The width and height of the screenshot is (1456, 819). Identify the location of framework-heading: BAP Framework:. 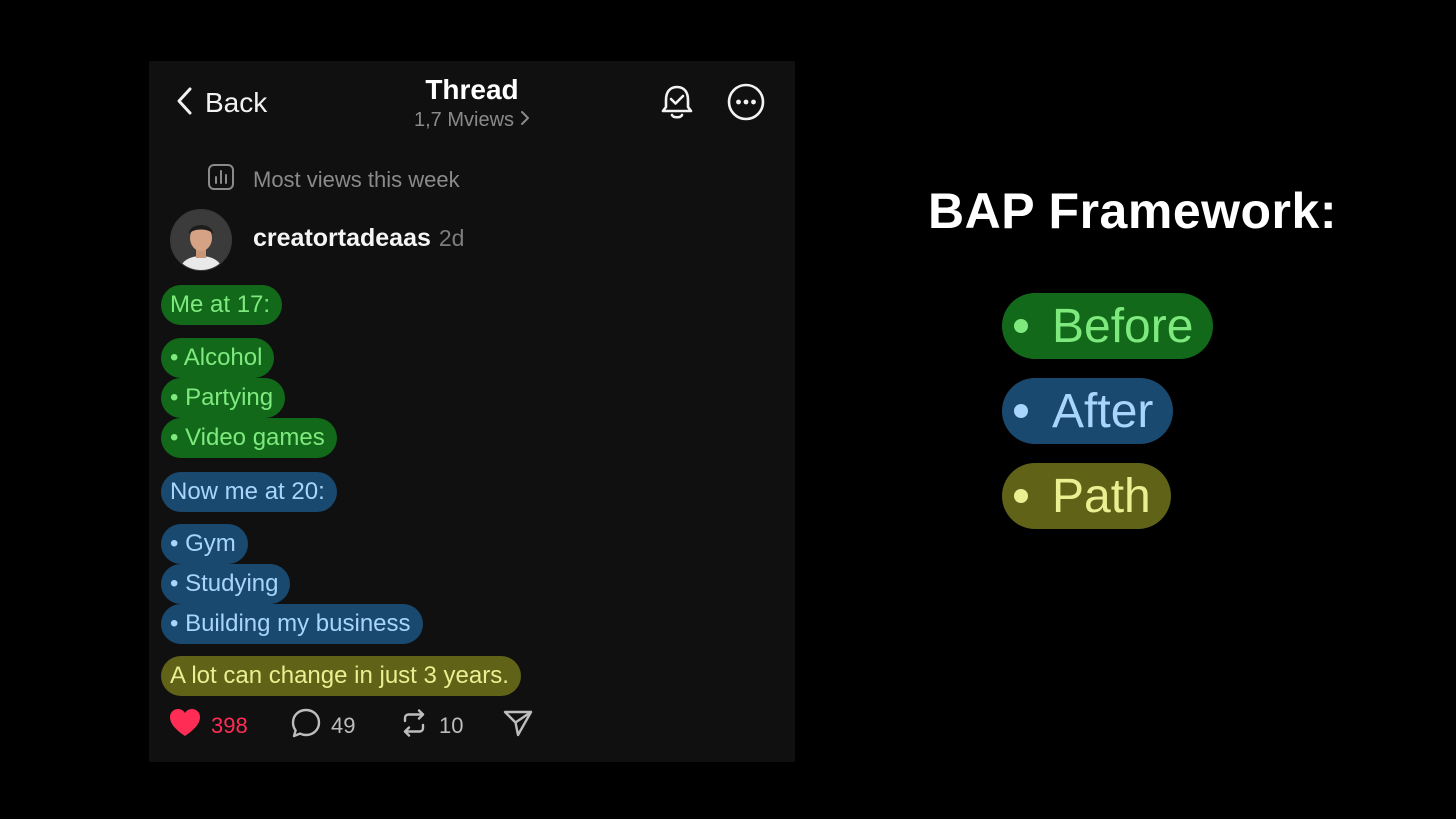
(1132, 211).